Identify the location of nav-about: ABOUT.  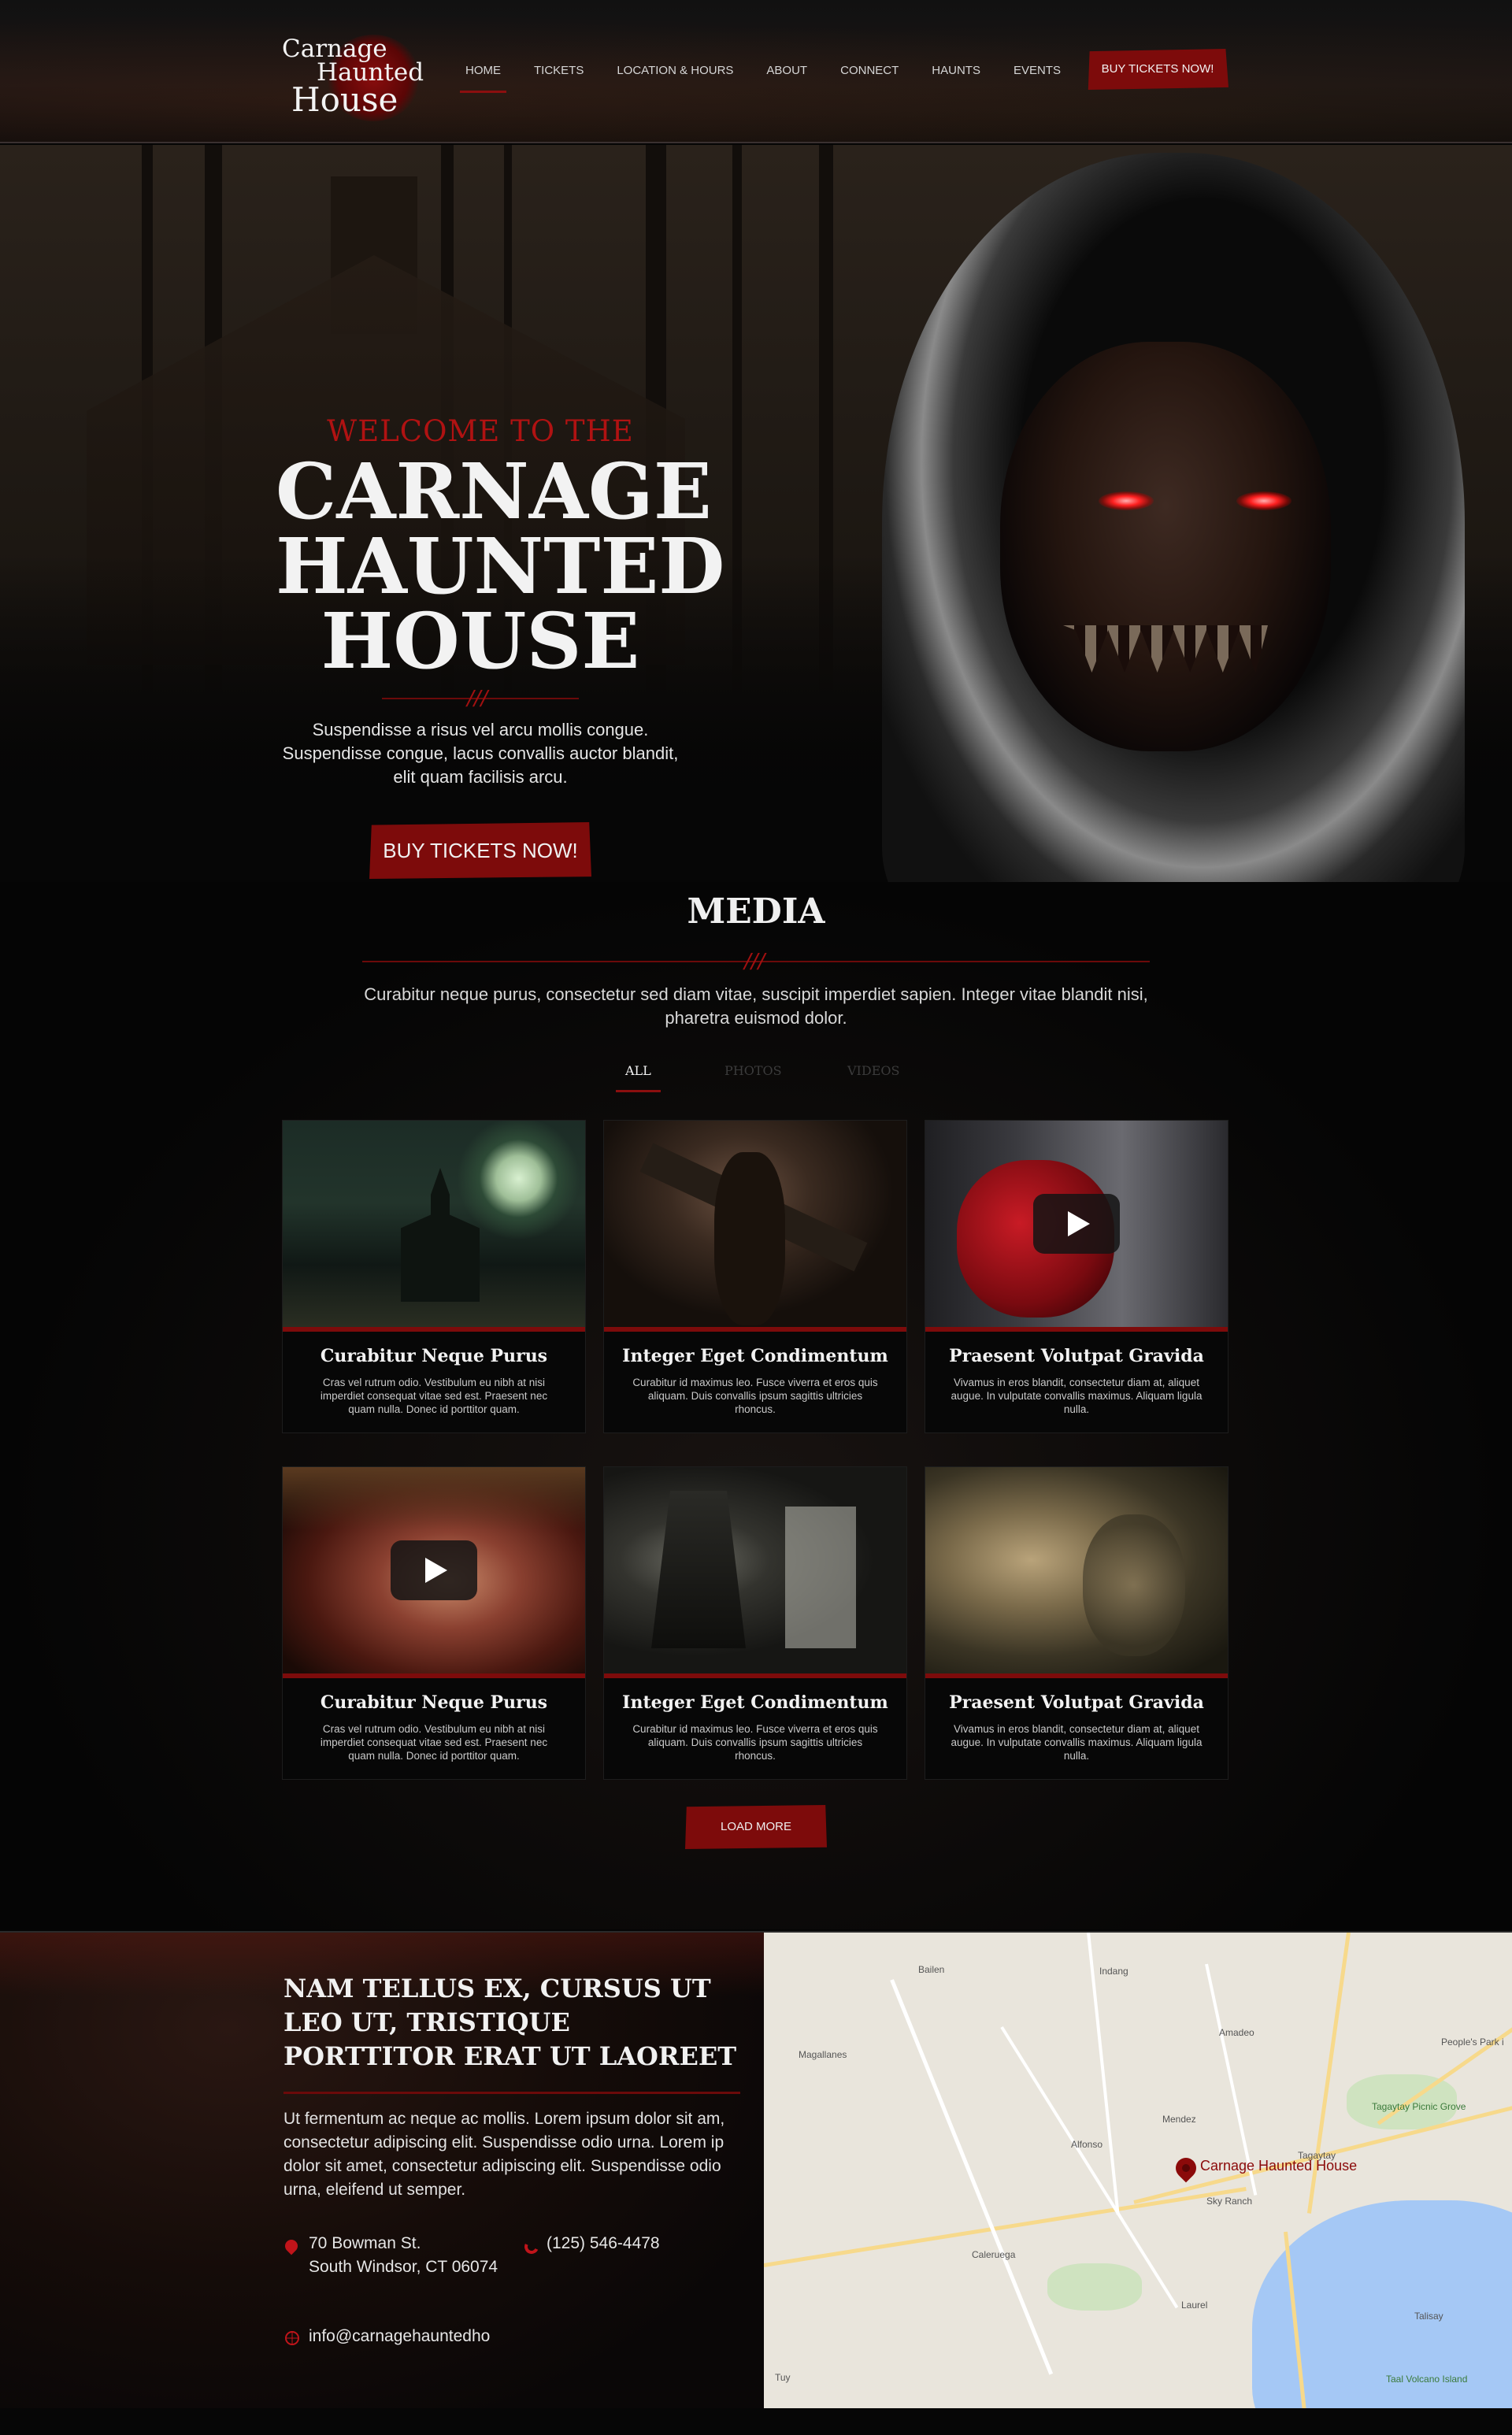
(787, 71).